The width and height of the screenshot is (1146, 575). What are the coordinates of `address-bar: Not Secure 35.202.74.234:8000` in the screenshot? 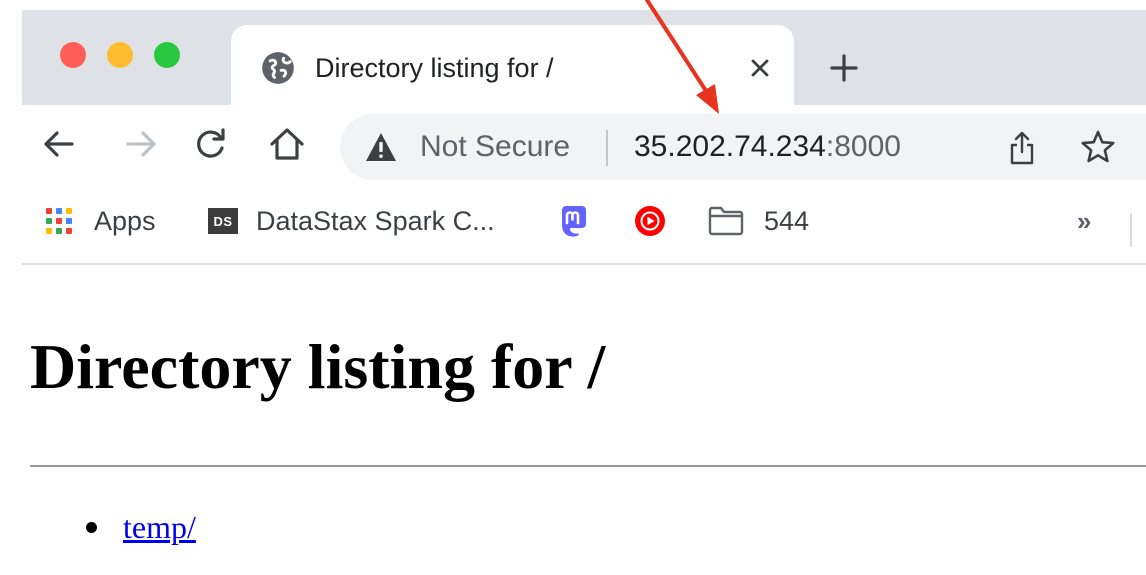 It's located at (743, 147).